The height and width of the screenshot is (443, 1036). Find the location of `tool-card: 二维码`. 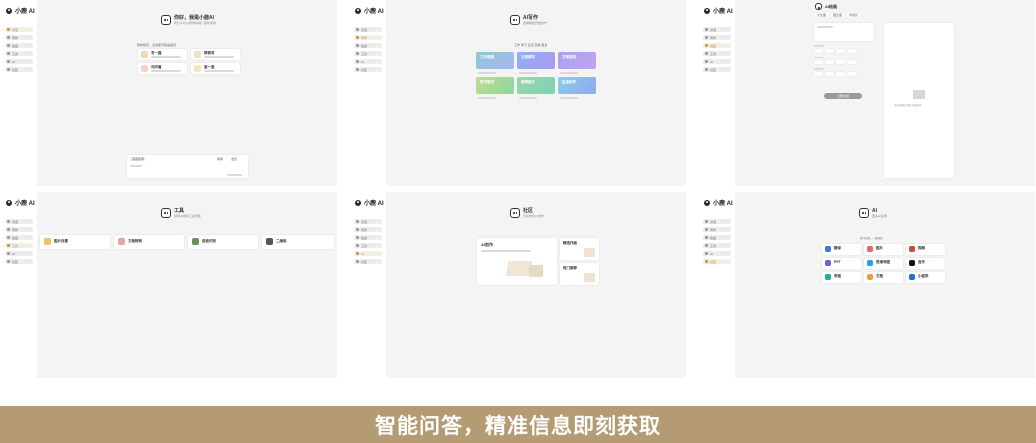

tool-card: 二维码 is located at coordinates (298, 242).